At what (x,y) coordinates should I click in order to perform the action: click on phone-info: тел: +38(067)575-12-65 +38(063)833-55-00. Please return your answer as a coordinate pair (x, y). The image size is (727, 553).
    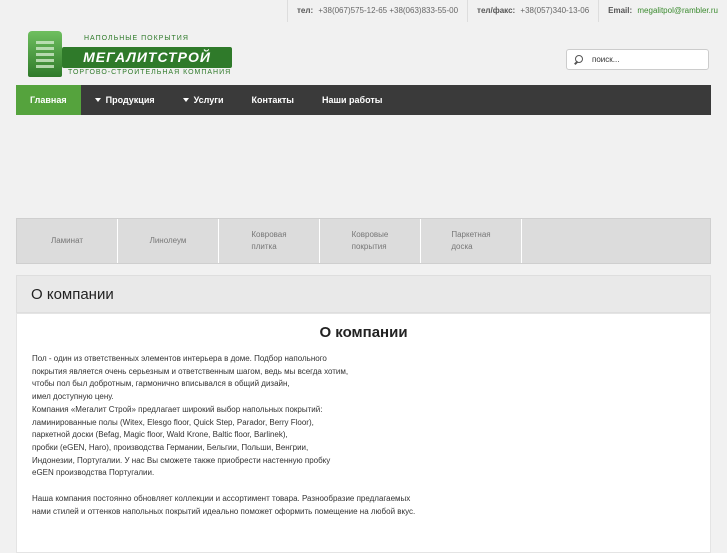
    Looking at the image, I should click on (377, 11).